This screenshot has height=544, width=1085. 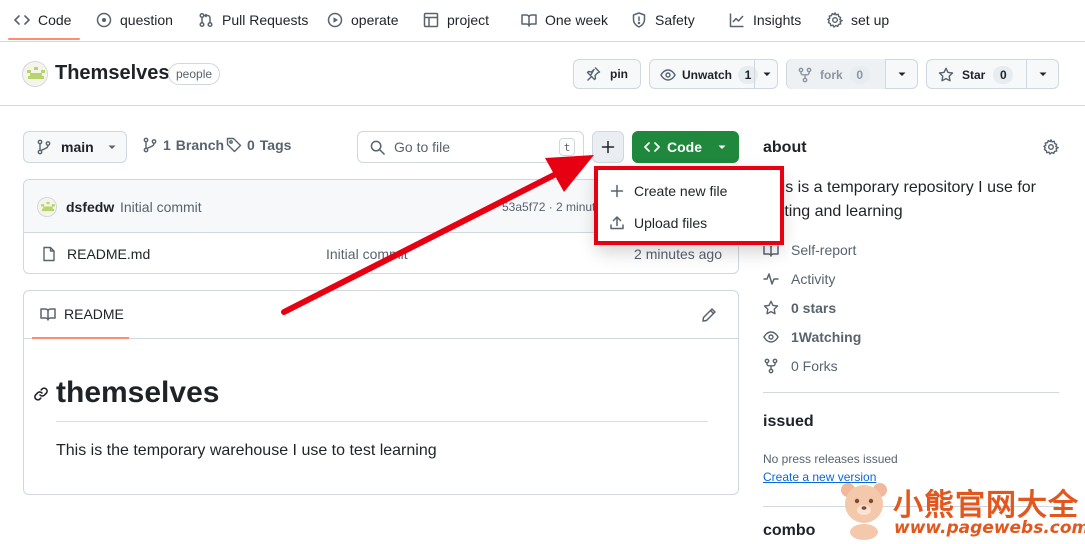 What do you see at coordinates (788, 422) in the screenshot?
I see `releases-title: issued` at bounding box center [788, 422].